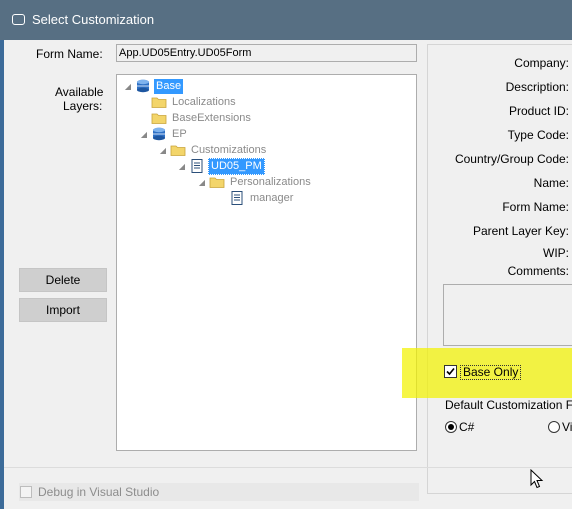 Image resolution: width=572 pixels, height=509 pixels. What do you see at coordinates (204, 101) in the screenshot?
I see `tree-node-label: Localizations` at bounding box center [204, 101].